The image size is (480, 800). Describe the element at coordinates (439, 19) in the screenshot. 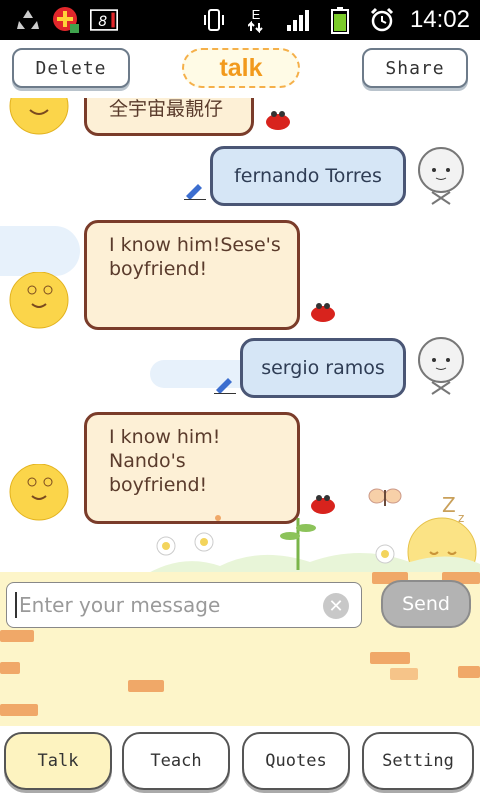

I see `clock-time: 14:02` at that location.